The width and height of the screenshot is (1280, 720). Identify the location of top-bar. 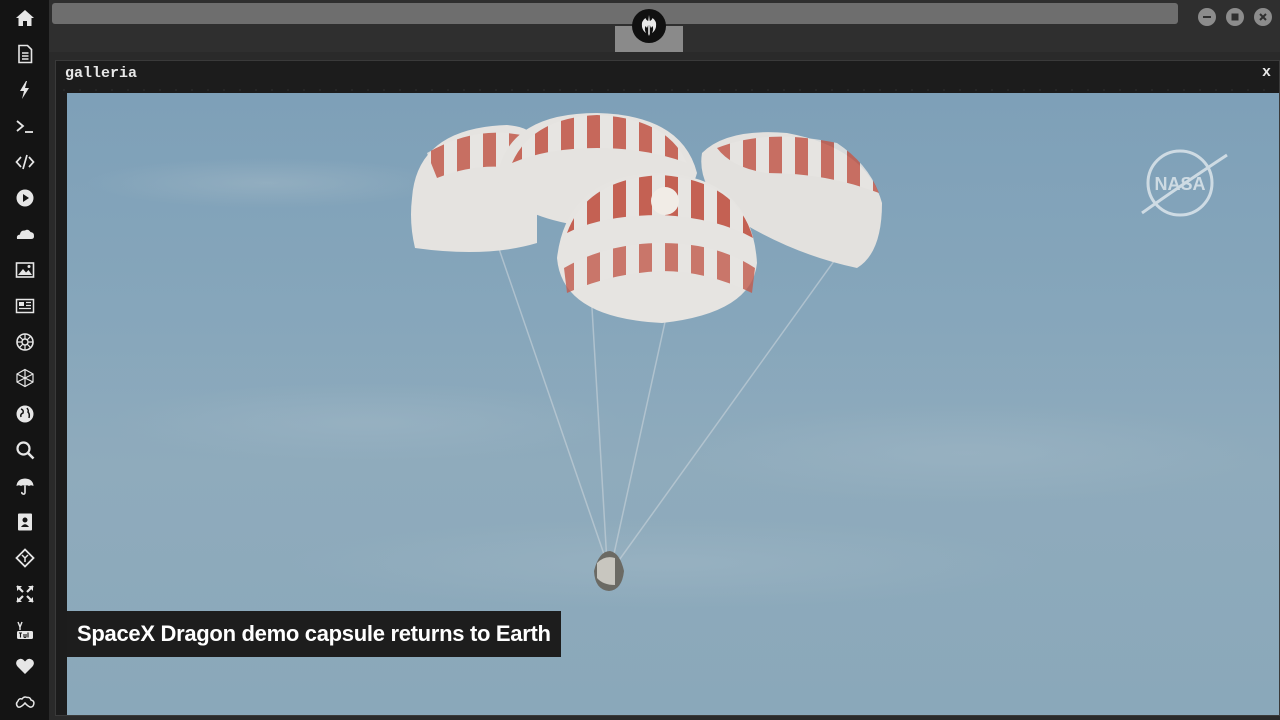
(664, 26).